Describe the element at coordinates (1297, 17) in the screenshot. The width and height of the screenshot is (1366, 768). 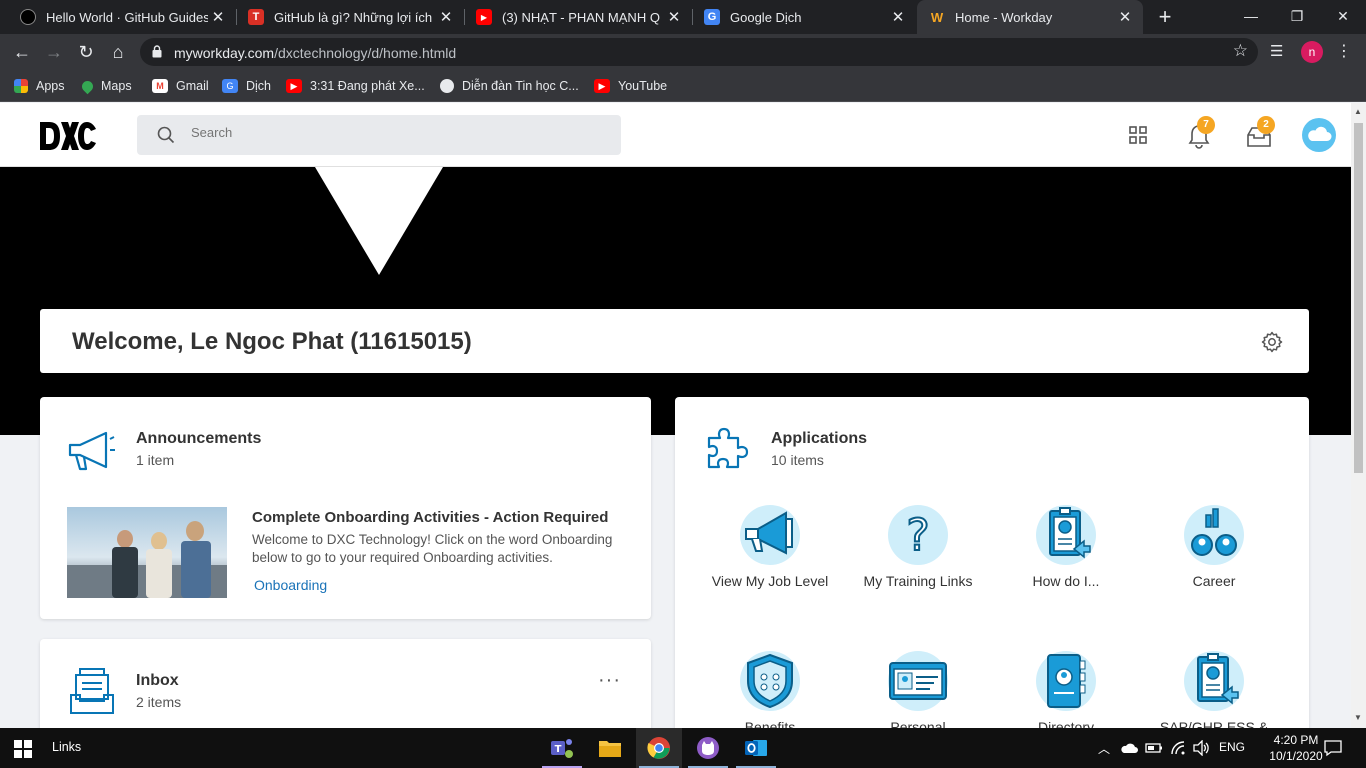
I see `restore-button: ❐` at that location.